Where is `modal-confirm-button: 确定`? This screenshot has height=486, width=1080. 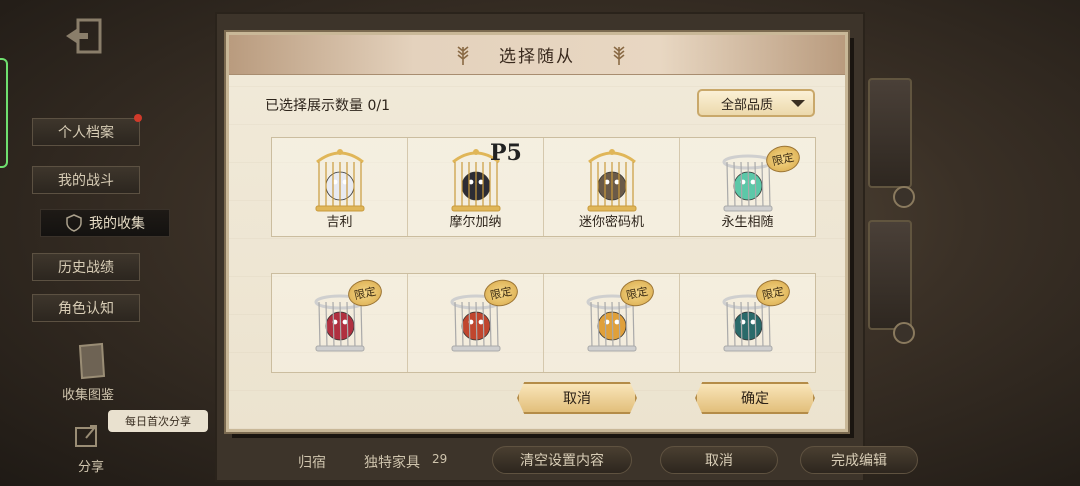
modal-confirm-button: 确定 is located at coordinates (755, 398).